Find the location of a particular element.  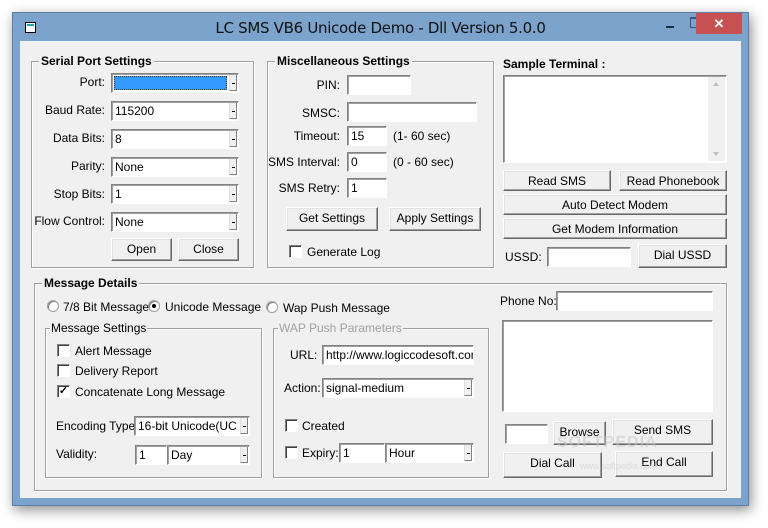

action-select: signal-medium is located at coordinates (398, 388).